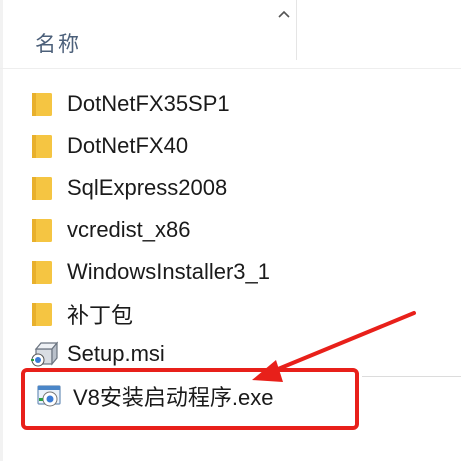  I want to click on file-name: vcredist_x86, so click(129, 229).